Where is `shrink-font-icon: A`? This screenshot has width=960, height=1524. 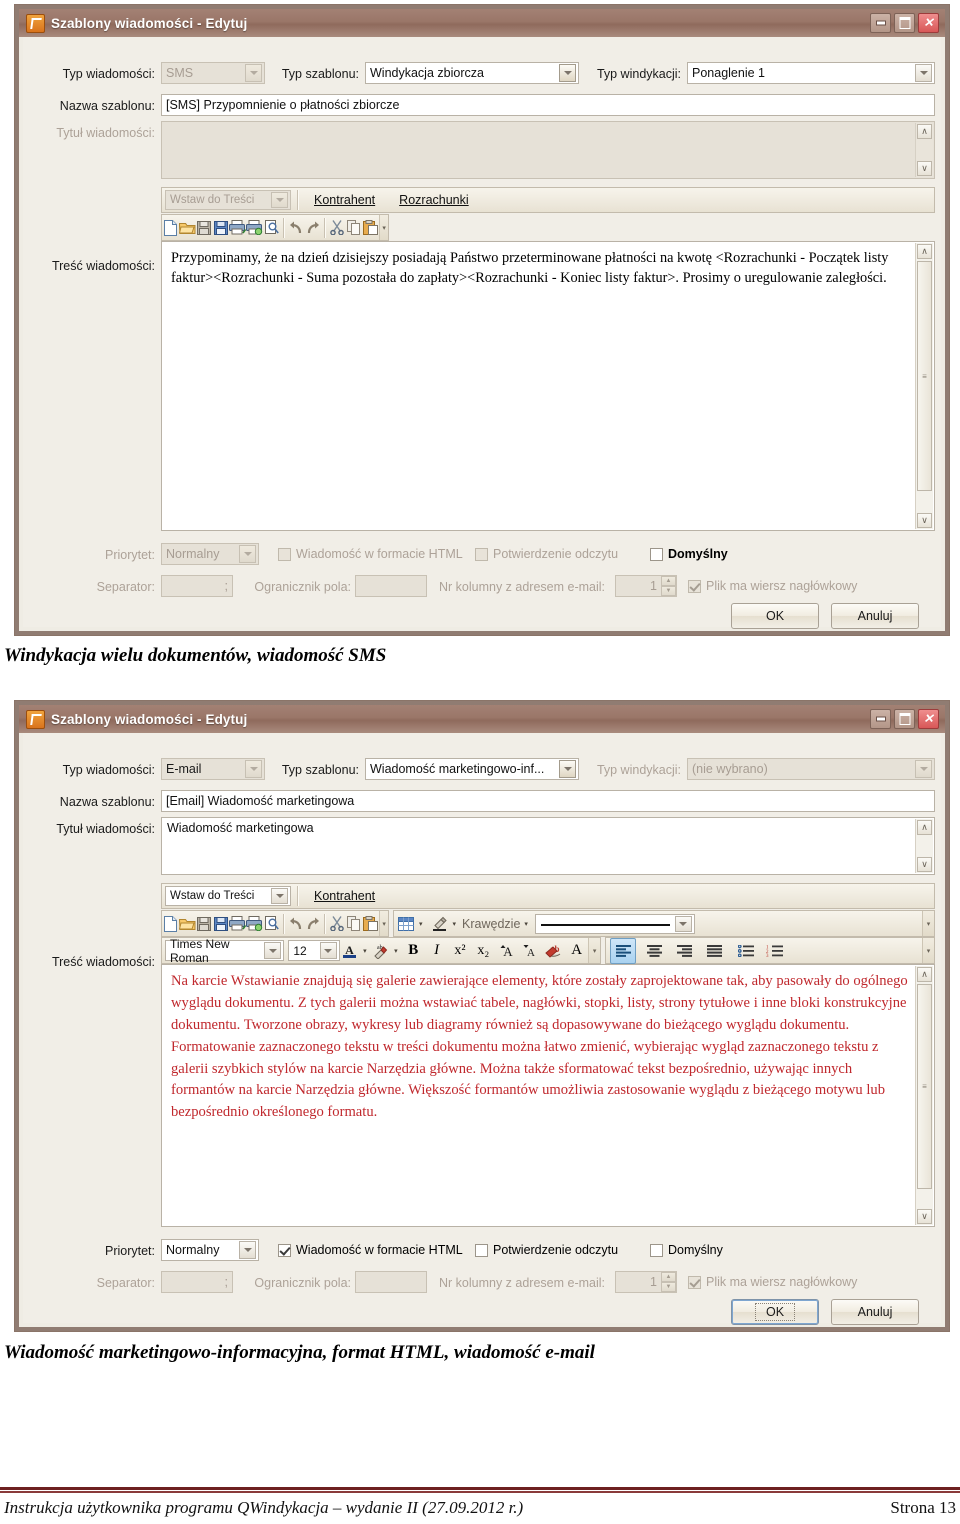
shrink-font-icon: A is located at coordinates (529, 951).